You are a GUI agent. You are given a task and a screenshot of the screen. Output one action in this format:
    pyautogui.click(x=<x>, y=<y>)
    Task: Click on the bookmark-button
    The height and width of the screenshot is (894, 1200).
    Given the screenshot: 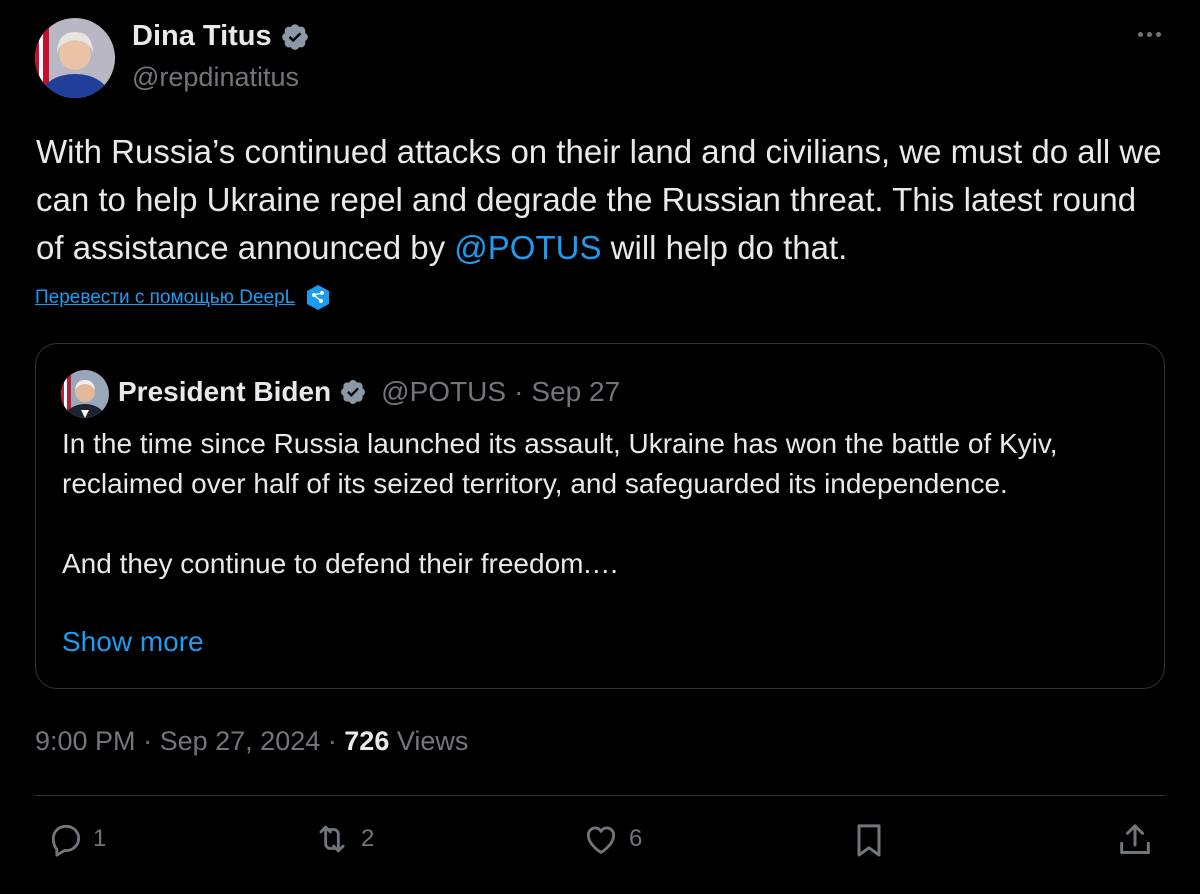 What is the action you would take?
    pyautogui.click(x=869, y=840)
    